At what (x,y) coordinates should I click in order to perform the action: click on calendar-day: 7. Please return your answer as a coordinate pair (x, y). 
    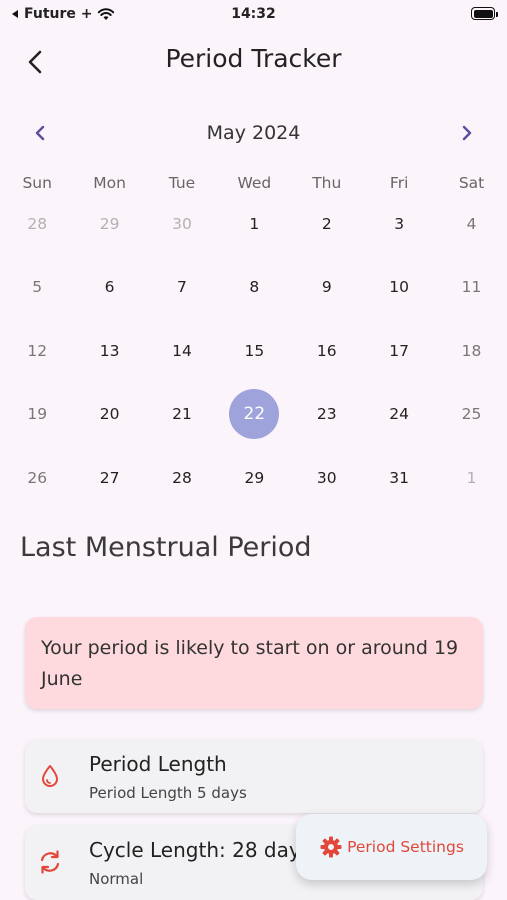
    Looking at the image, I should click on (182, 288).